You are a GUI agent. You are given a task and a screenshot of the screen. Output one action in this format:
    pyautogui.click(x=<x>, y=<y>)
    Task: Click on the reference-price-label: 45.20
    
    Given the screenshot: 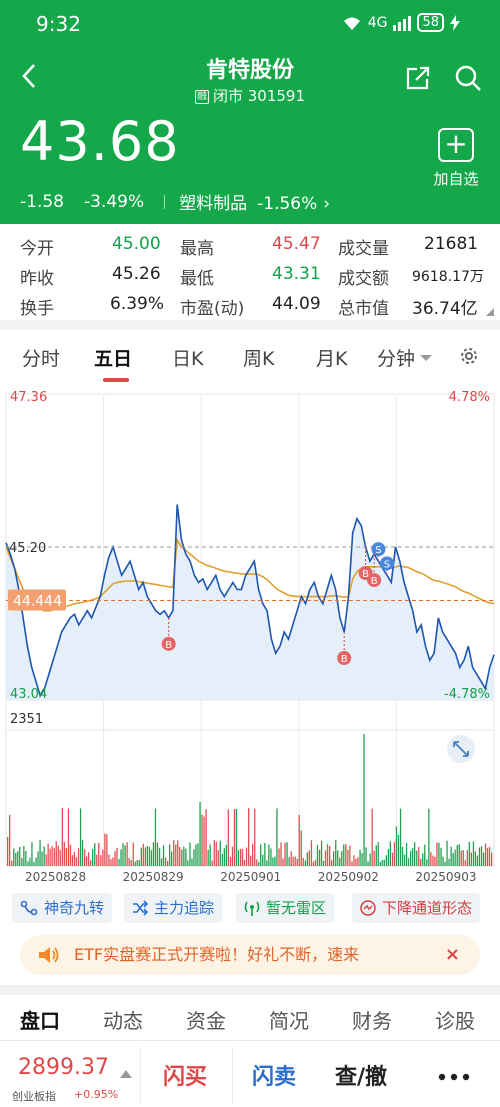 What is the action you would take?
    pyautogui.click(x=27, y=548)
    